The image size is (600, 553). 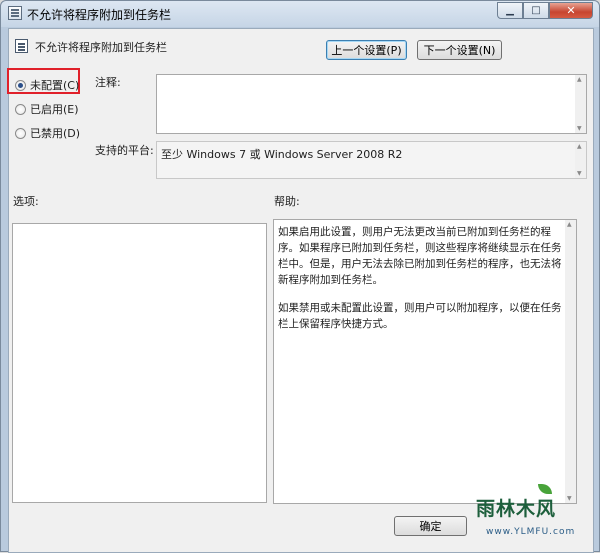 I want to click on ok-button: 确定, so click(x=430, y=526).